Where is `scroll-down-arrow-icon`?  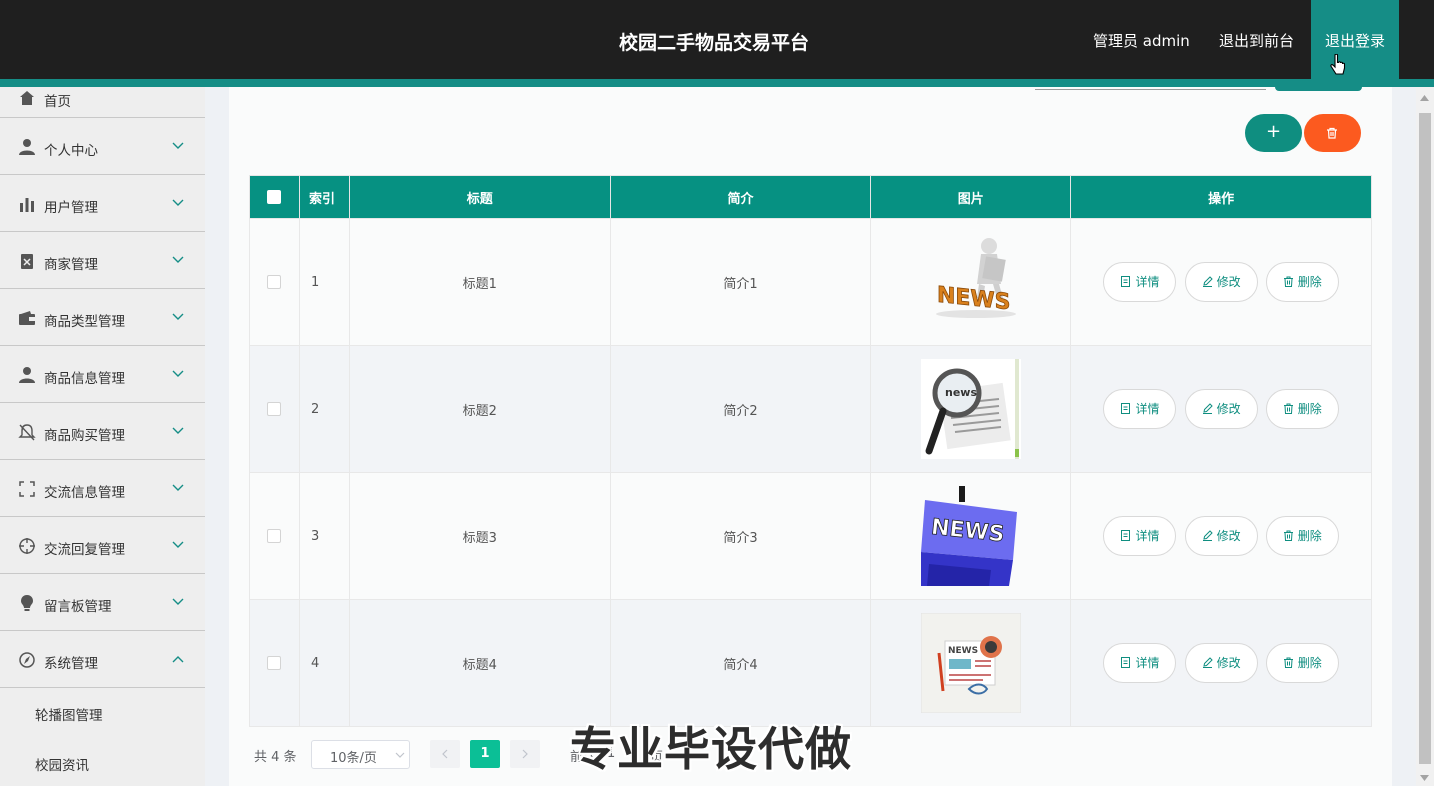
scroll-down-arrow-icon is located at coordinates (1424, 778).